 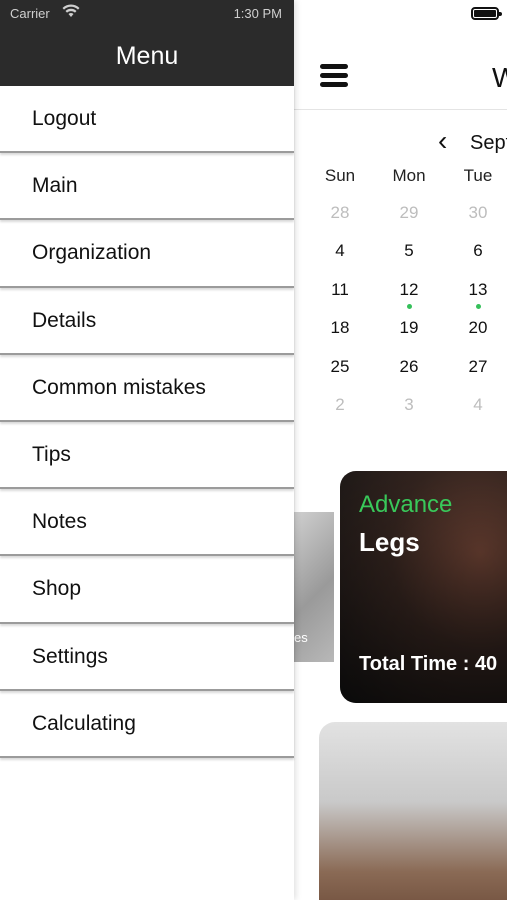 I want to click on calendar-day: 6, so click(x=477, y=251).